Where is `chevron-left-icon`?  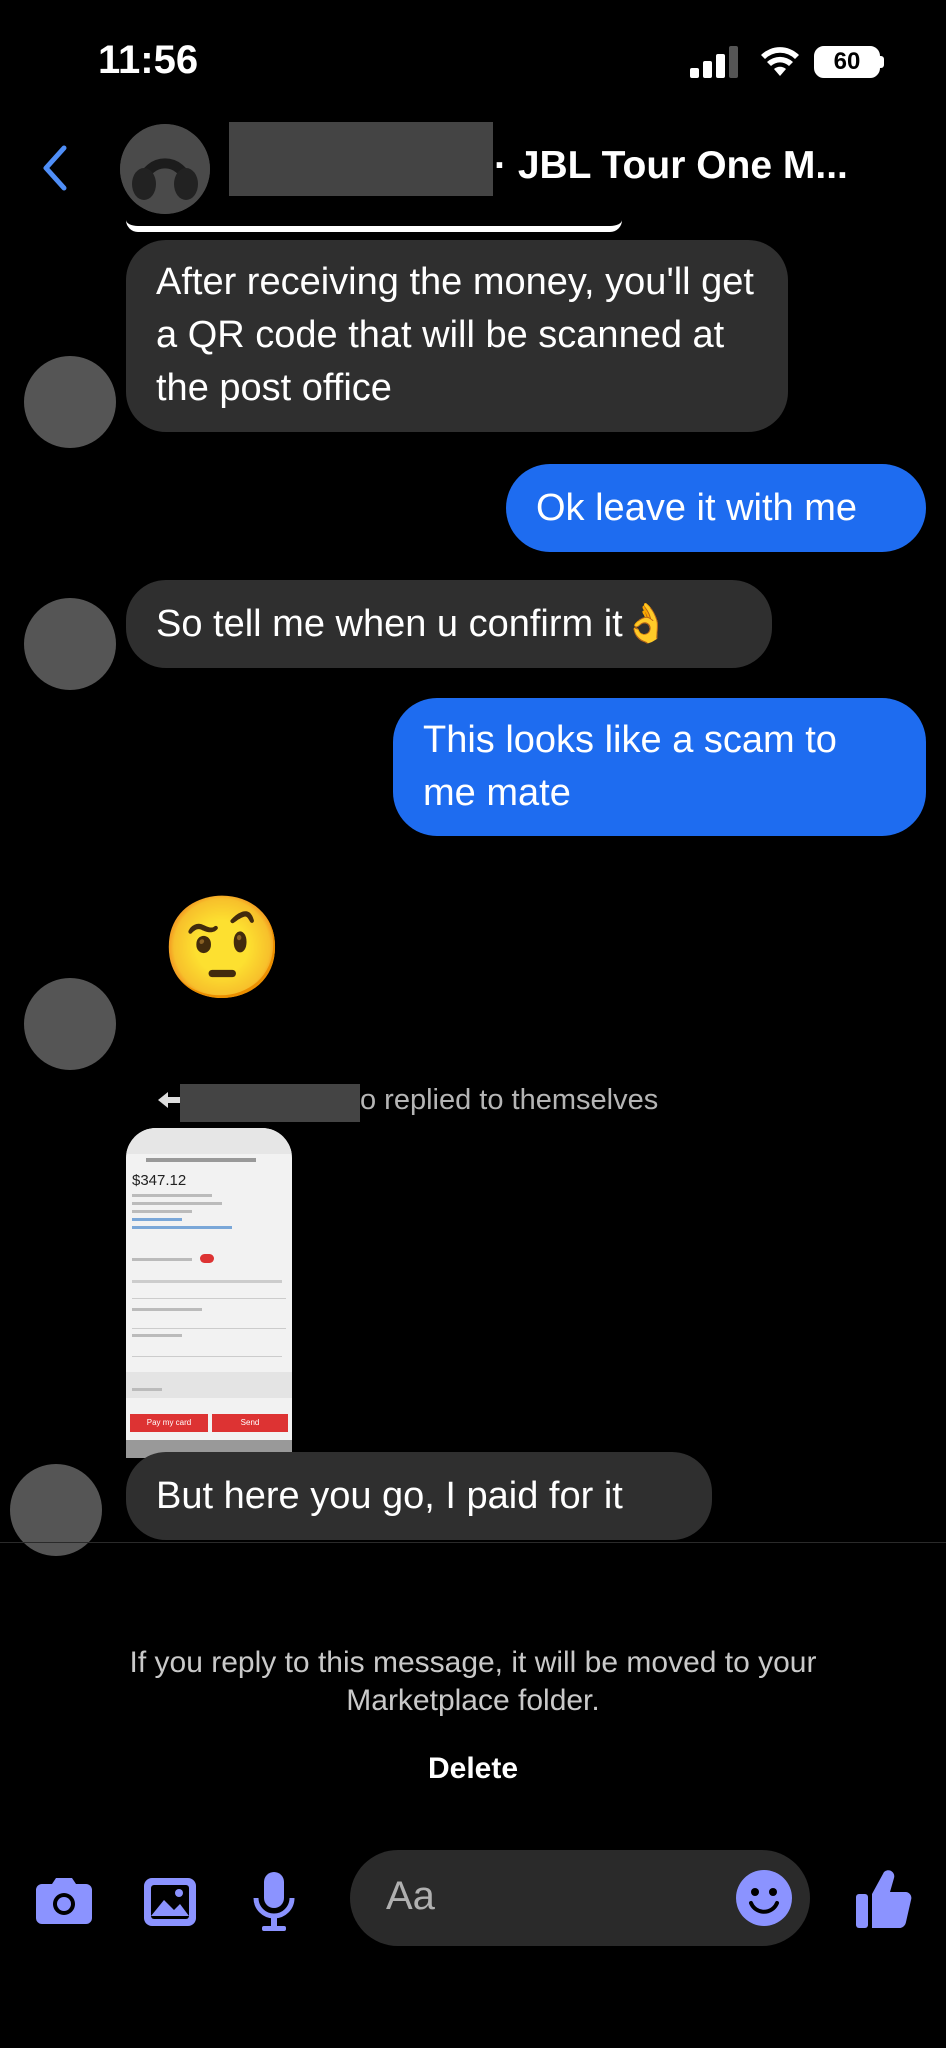
chevron-left-icon is located at coordinates (55, 168).